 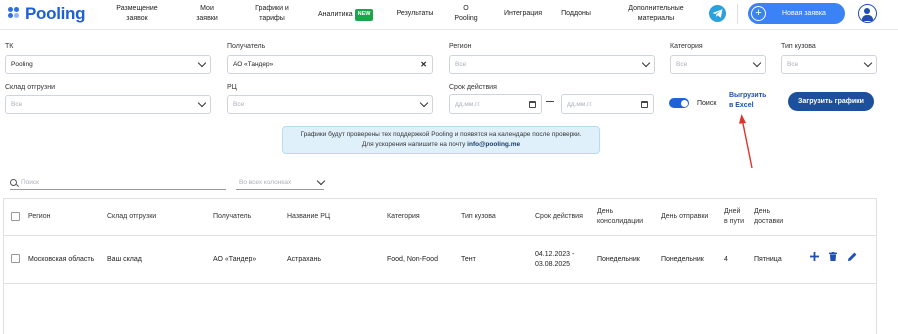 I want to click on rc-placeholder: Все, so click(x=239, y=104).